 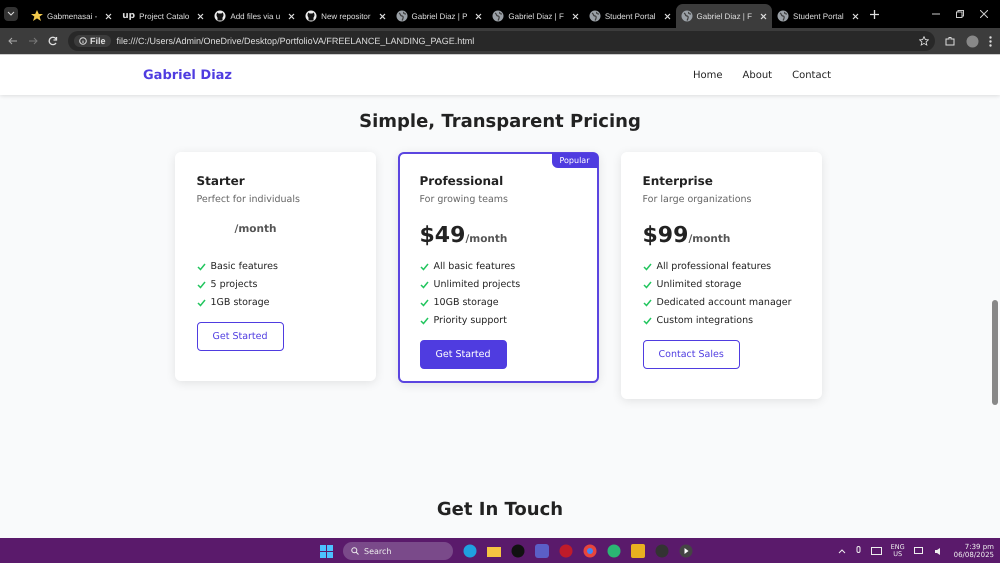 What do you see at coordinates (187, 75) in the screenshot?
I see `brand-logo: Gabriel Diaz` at bounding box center [187, 75].